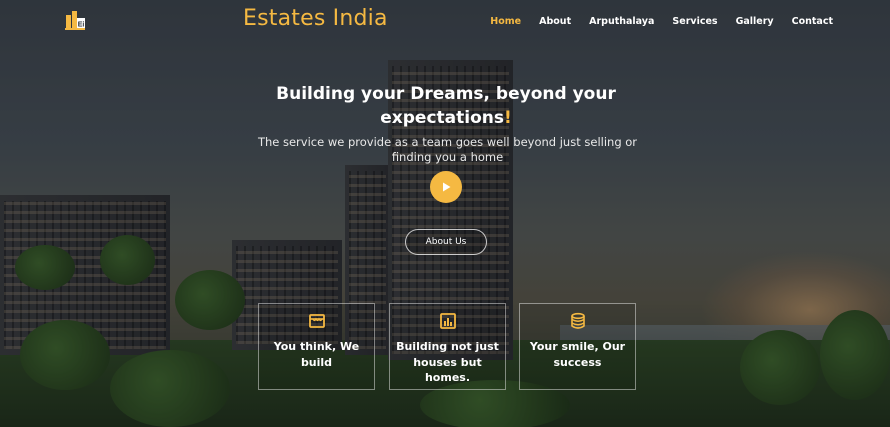 The width and height of the screenshot is (890, 427). What do you see at coordinates (755, 21) in the screenshot?
I see `nav-item-gallery: Gallery` at bounding box center [755, 21].